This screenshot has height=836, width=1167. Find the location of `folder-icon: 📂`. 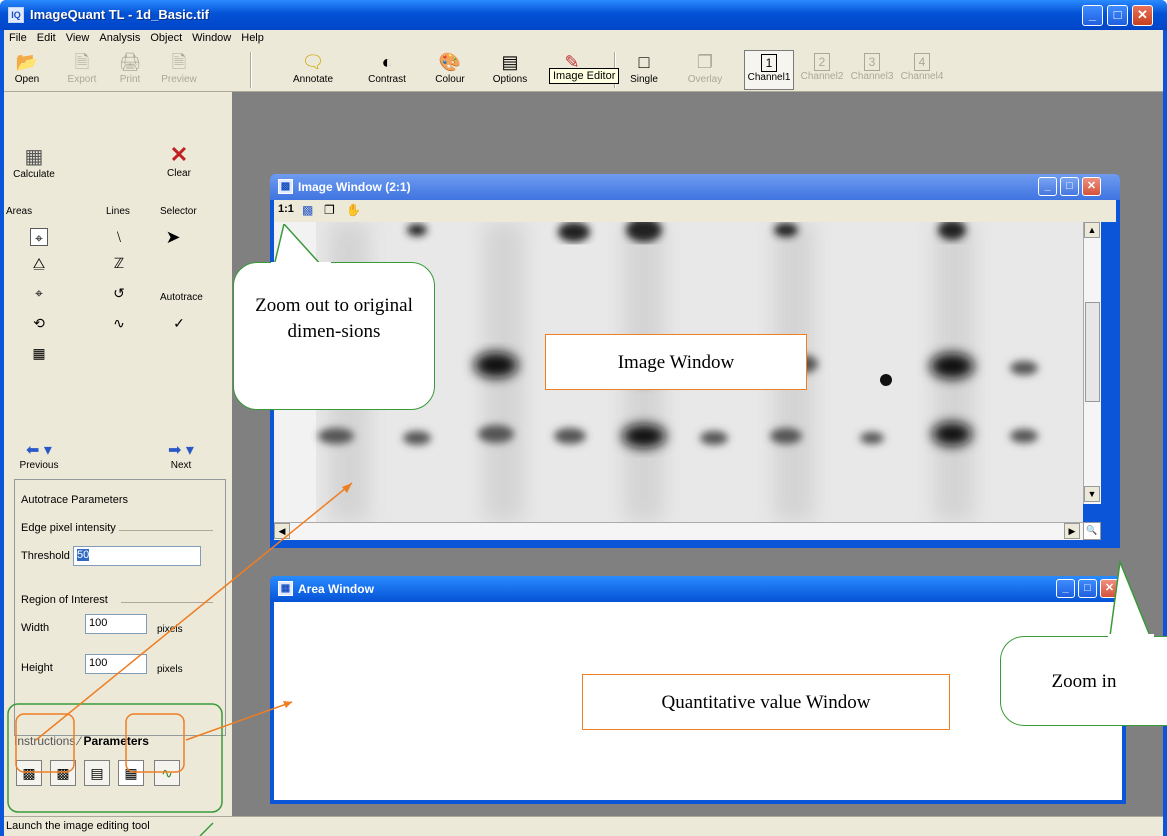

folder-icon: 📂 is located at coordinates (27, 62).